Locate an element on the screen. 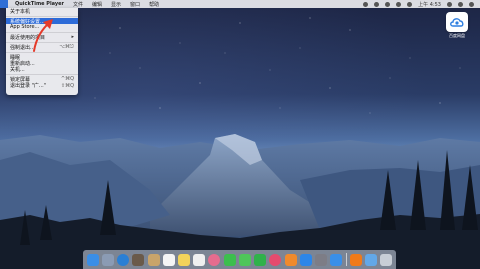  desktop-app-label: 百度网盘 is located at coordinates (457, 35).